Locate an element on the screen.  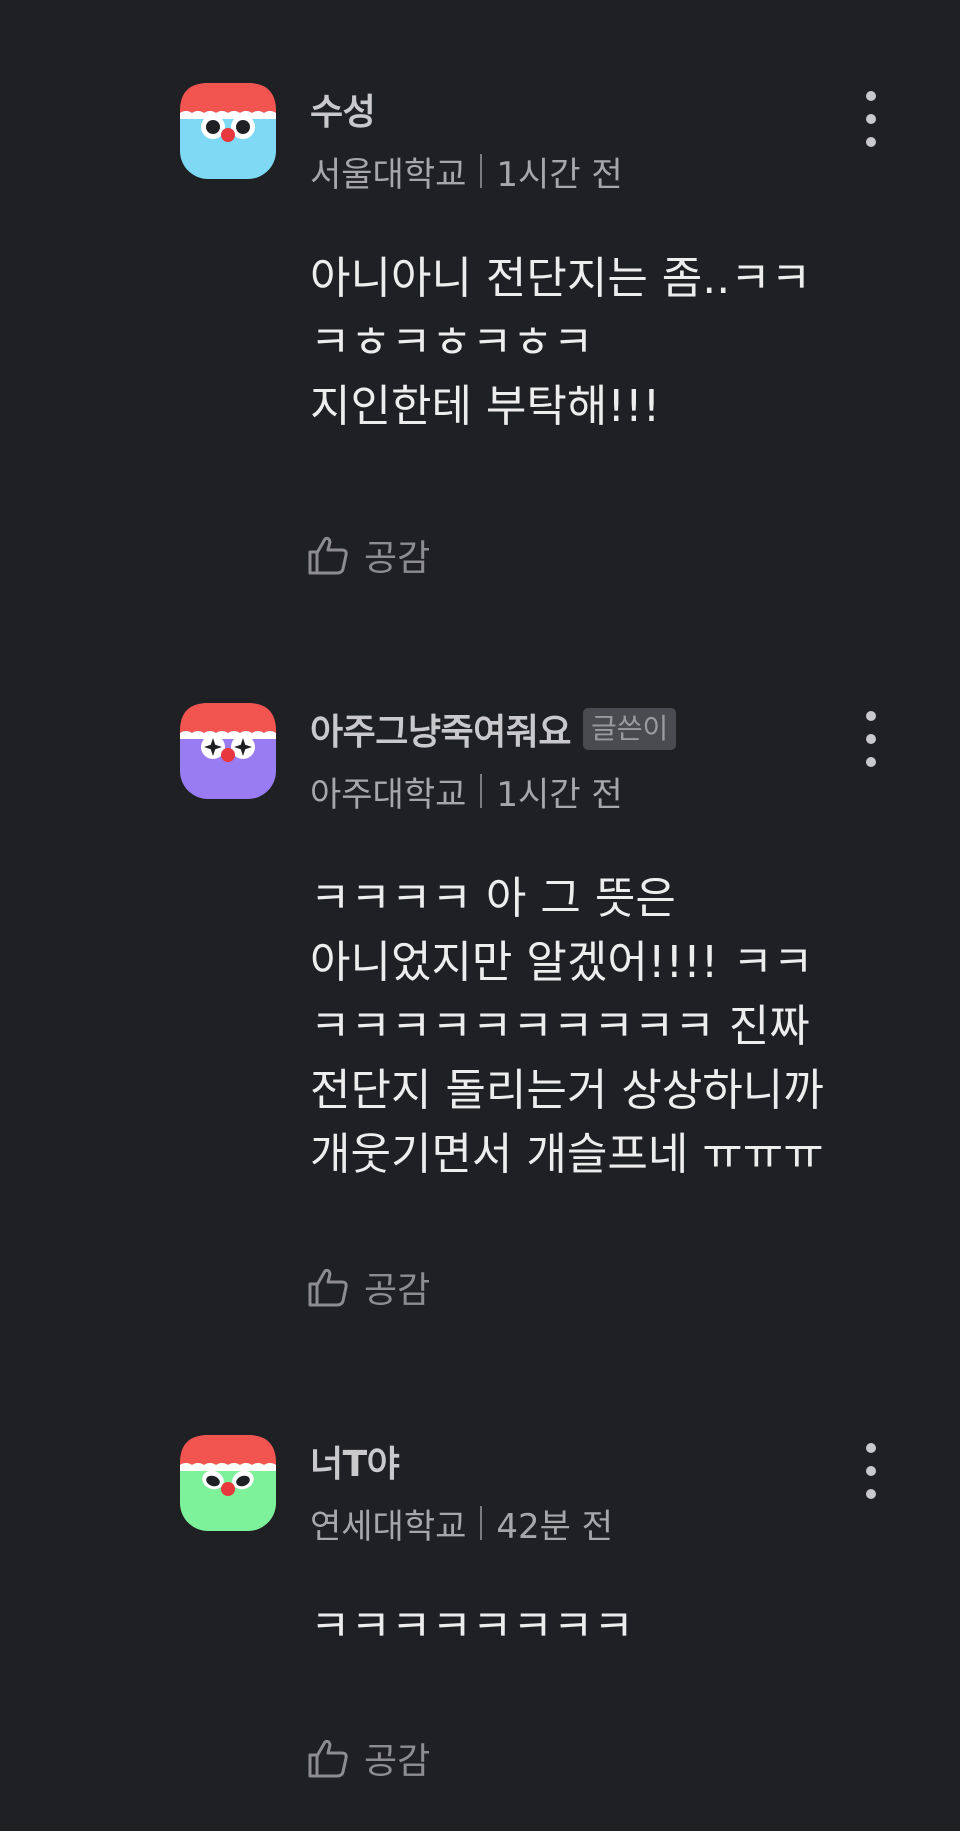
comment-meta: 서울대학교 1시간 전 is located at coordinates (466, 172).